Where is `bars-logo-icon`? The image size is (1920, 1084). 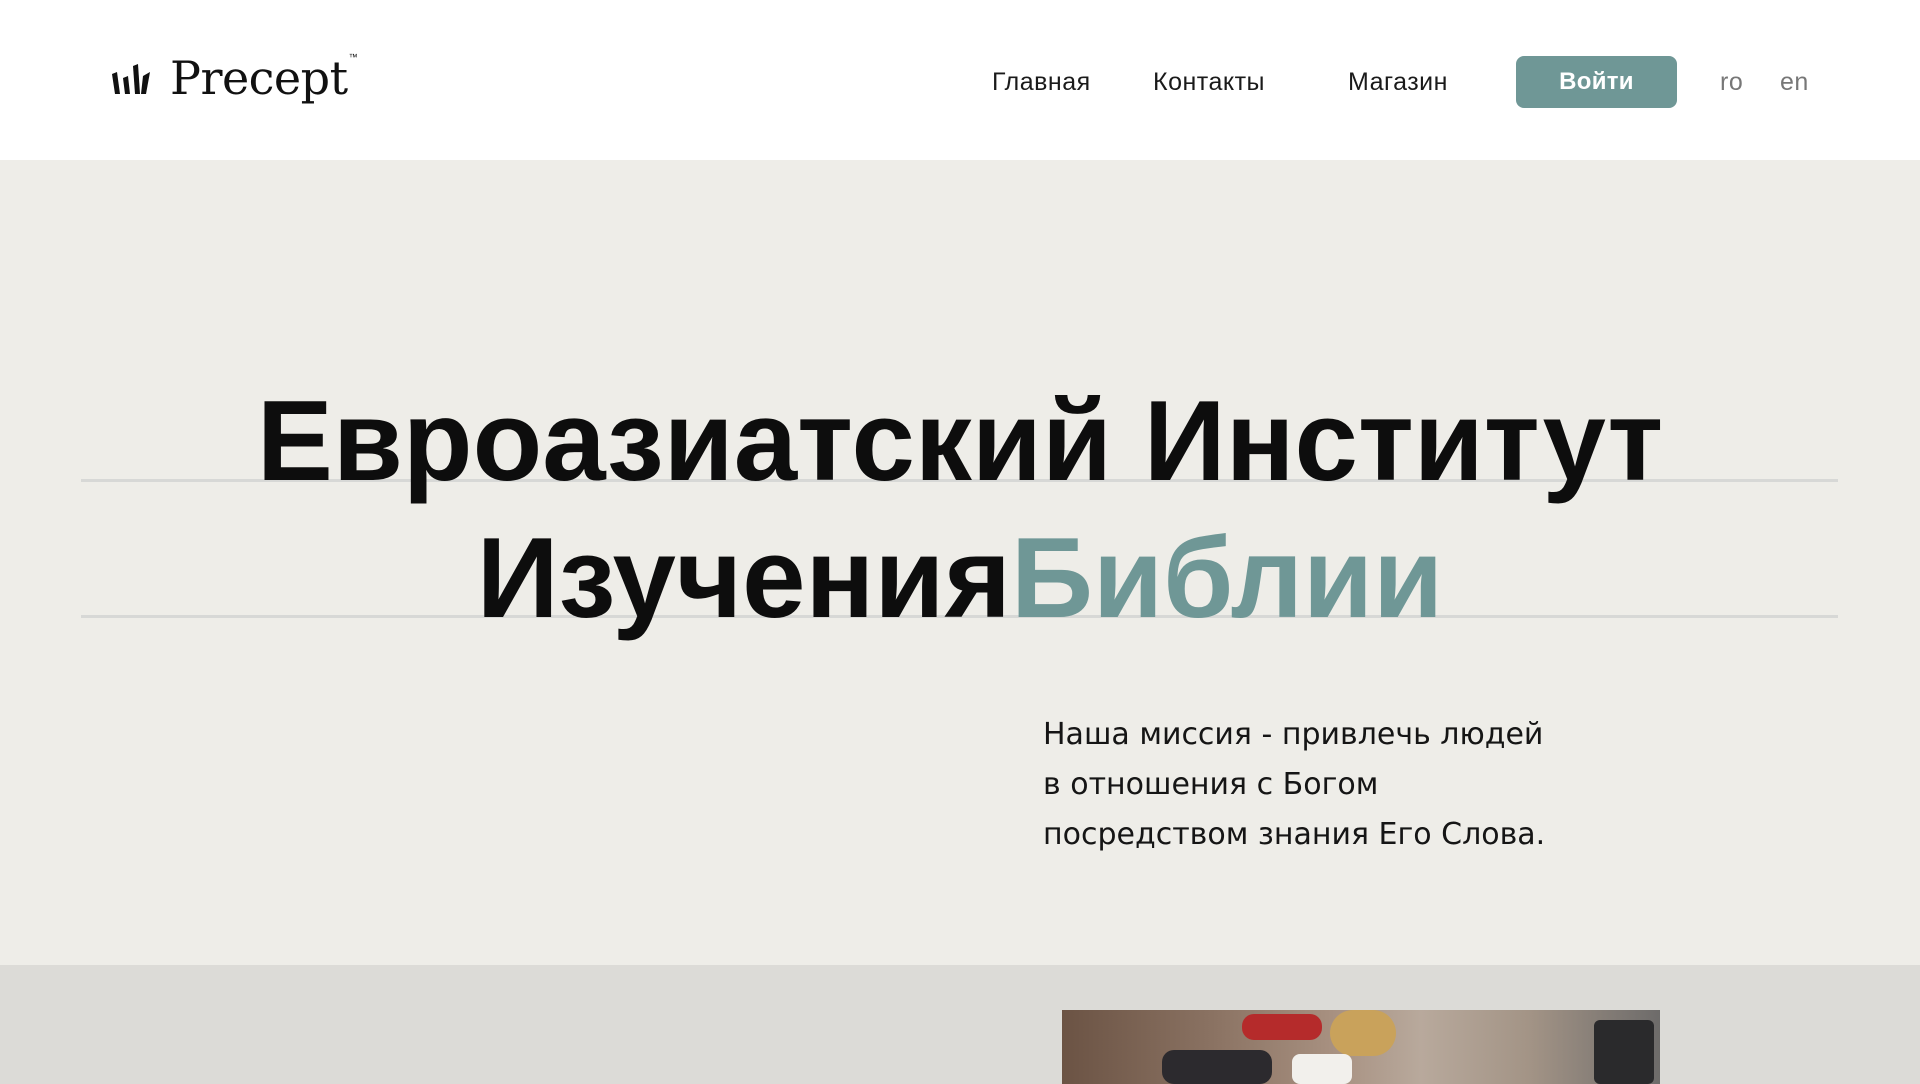
bars-logo-icon is located at coordinates (131, 79).